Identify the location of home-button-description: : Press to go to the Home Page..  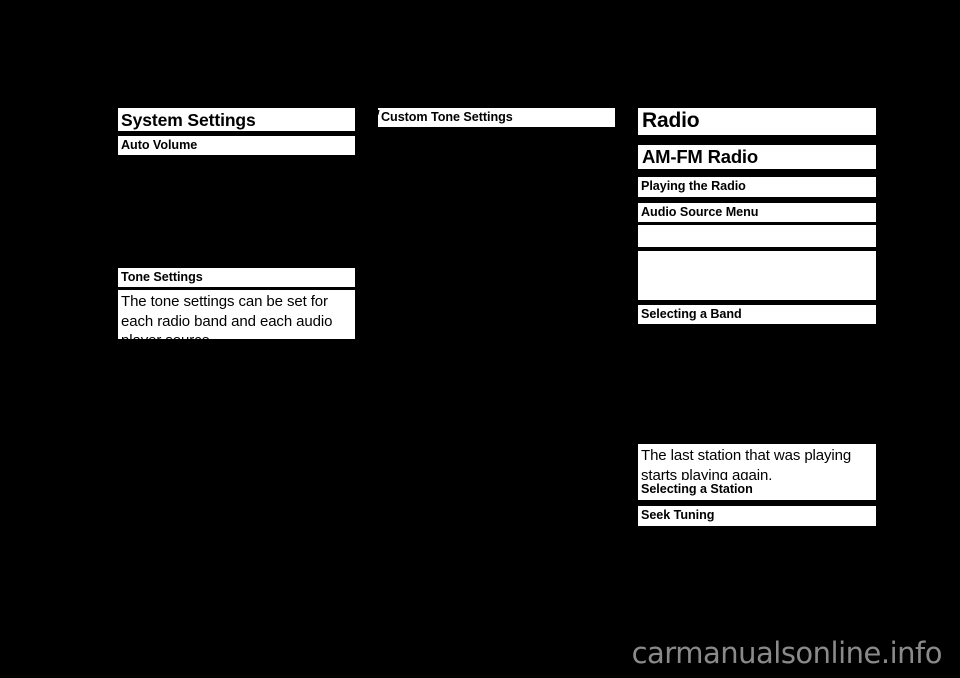
(757, 236).